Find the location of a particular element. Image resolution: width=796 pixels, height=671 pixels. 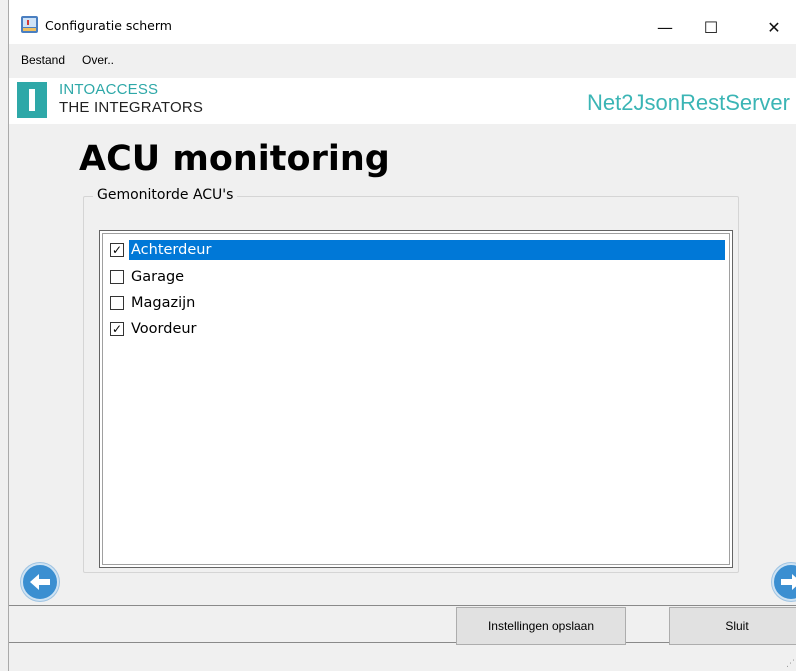

arrow-right-icon is located at coordinates (785, 582).